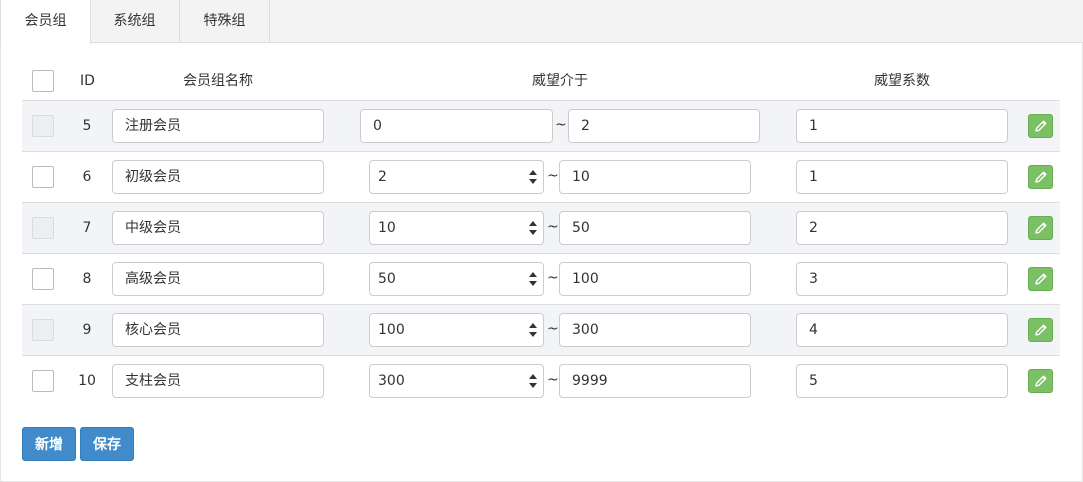 The width and height of the screenshot is (1083, 482). Describe the element at coordinates (225, 21) in the screenshot. I see `tab-special-groups: 特殊组` at that location.